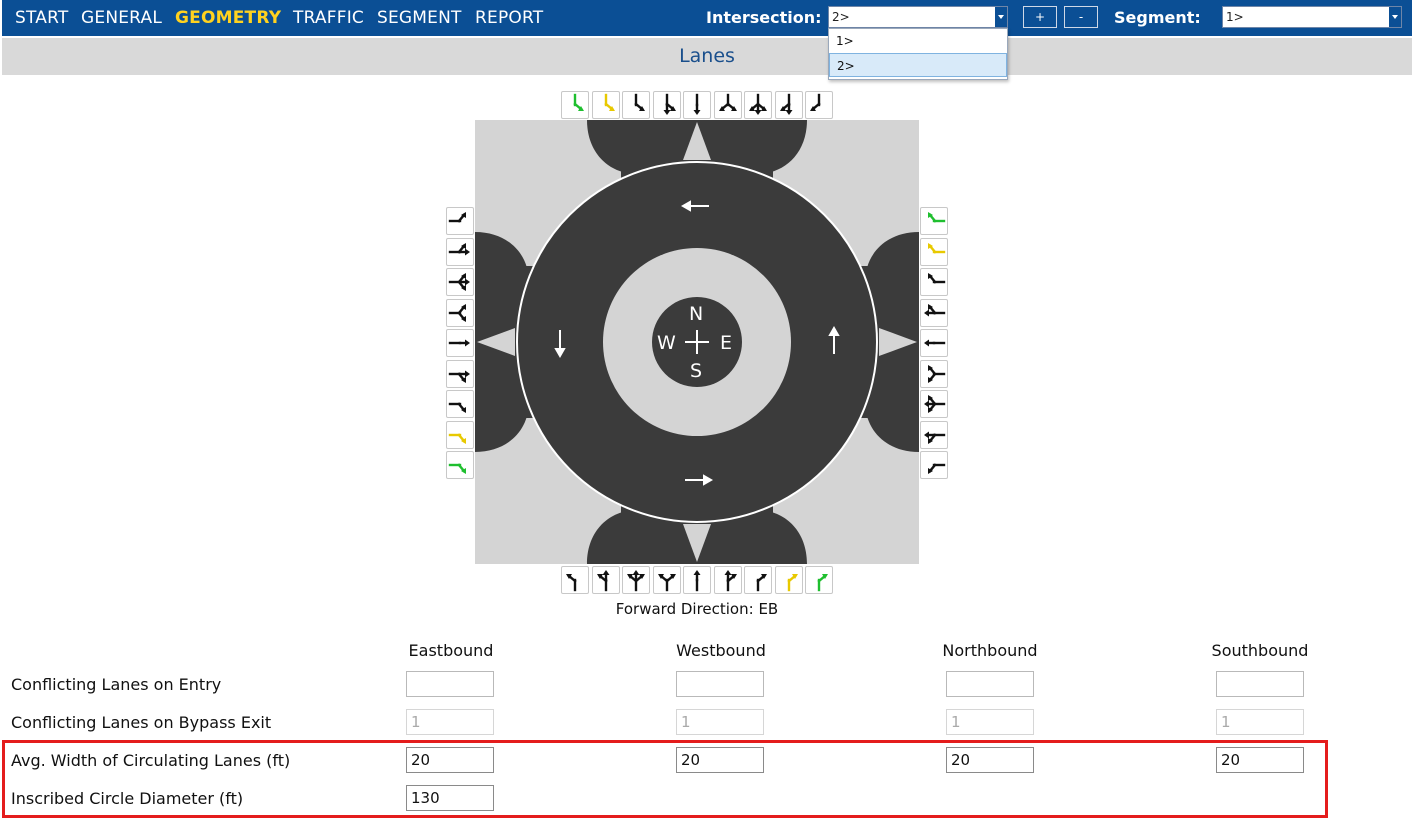 The width and height of the screenshot is (1414, 836). I want to click on lane-button-east-all, so click(934, 404).